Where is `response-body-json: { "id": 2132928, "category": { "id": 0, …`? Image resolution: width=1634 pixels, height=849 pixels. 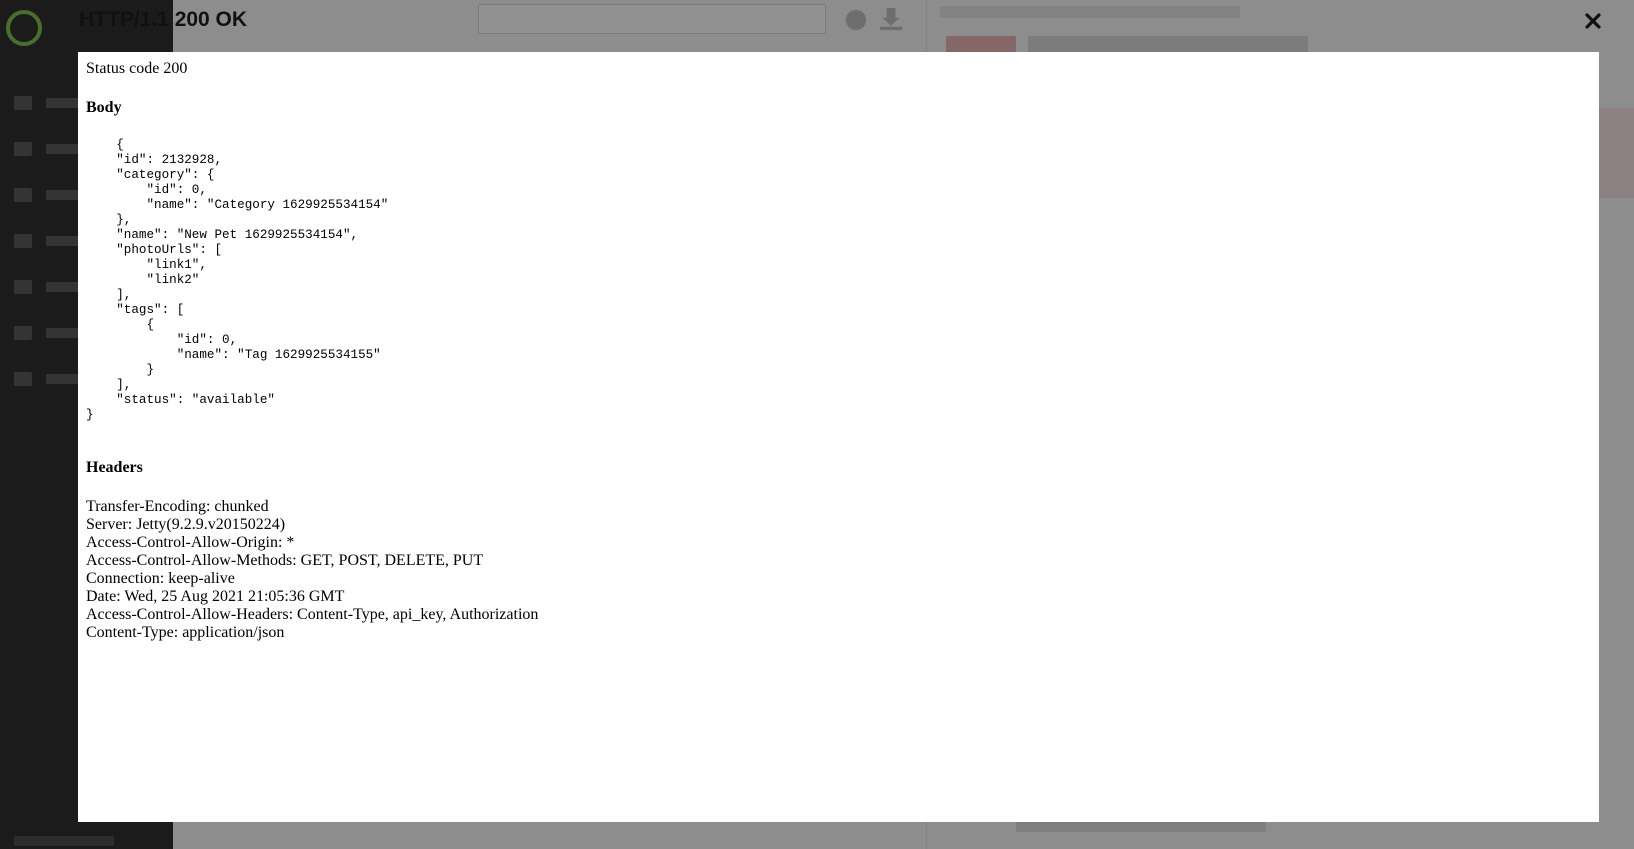 response-body-json: { "id": 2132928, "category": { "id": 0, … is located at coordinates (237, 280).